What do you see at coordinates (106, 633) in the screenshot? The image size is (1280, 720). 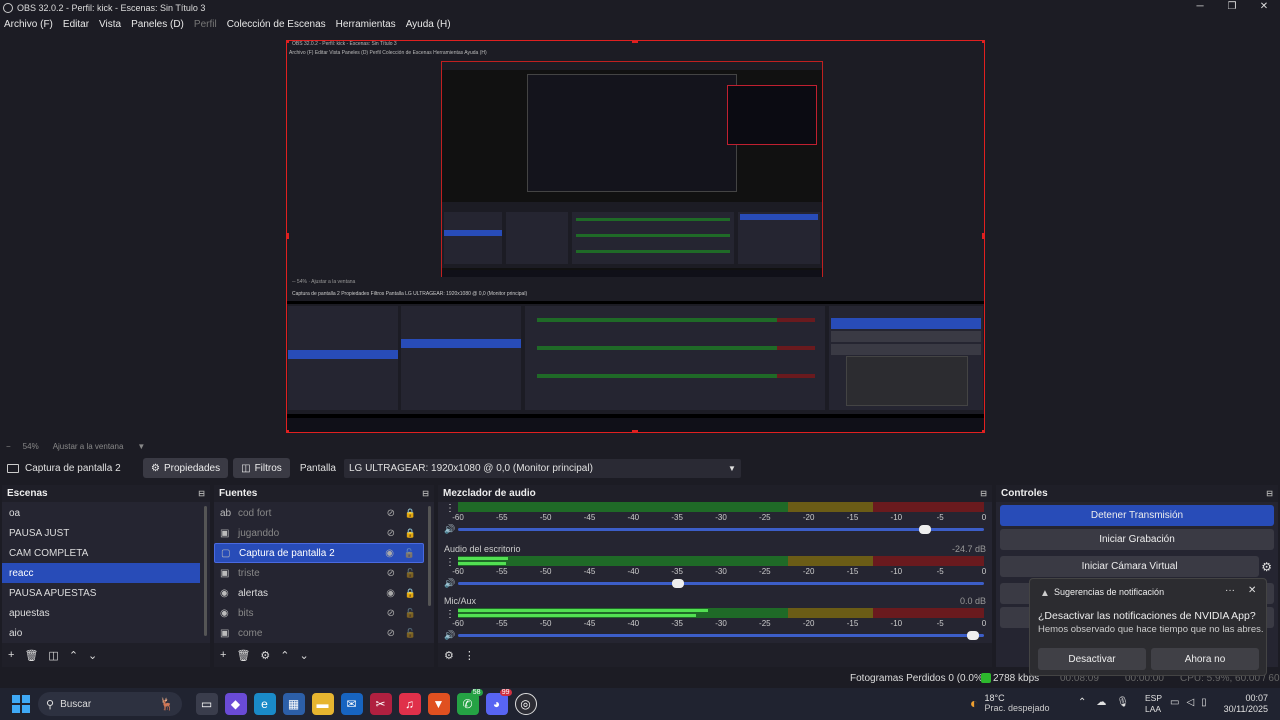 I see `scene-item-aio: aio` at bounding box center [106, 633].